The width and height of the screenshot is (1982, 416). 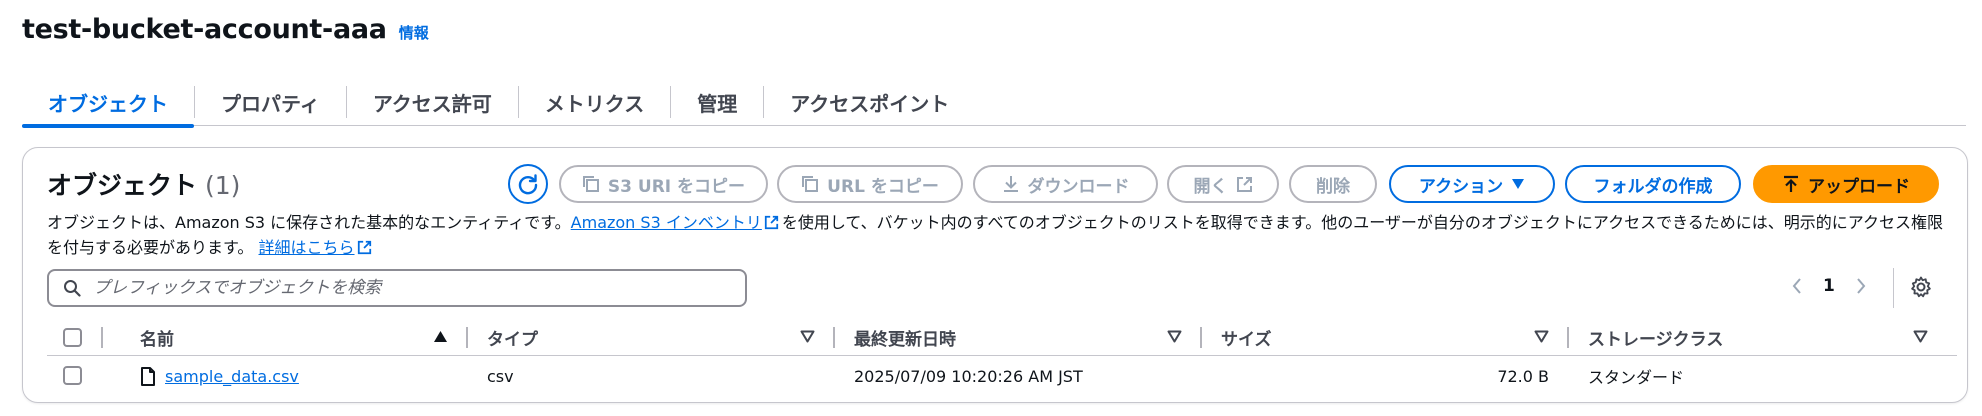 What do you see at coordinates (1636, 377) in the screenshot?
I see `object-storage-class-cell: スタンダード` at bounding box center [1636, 377].